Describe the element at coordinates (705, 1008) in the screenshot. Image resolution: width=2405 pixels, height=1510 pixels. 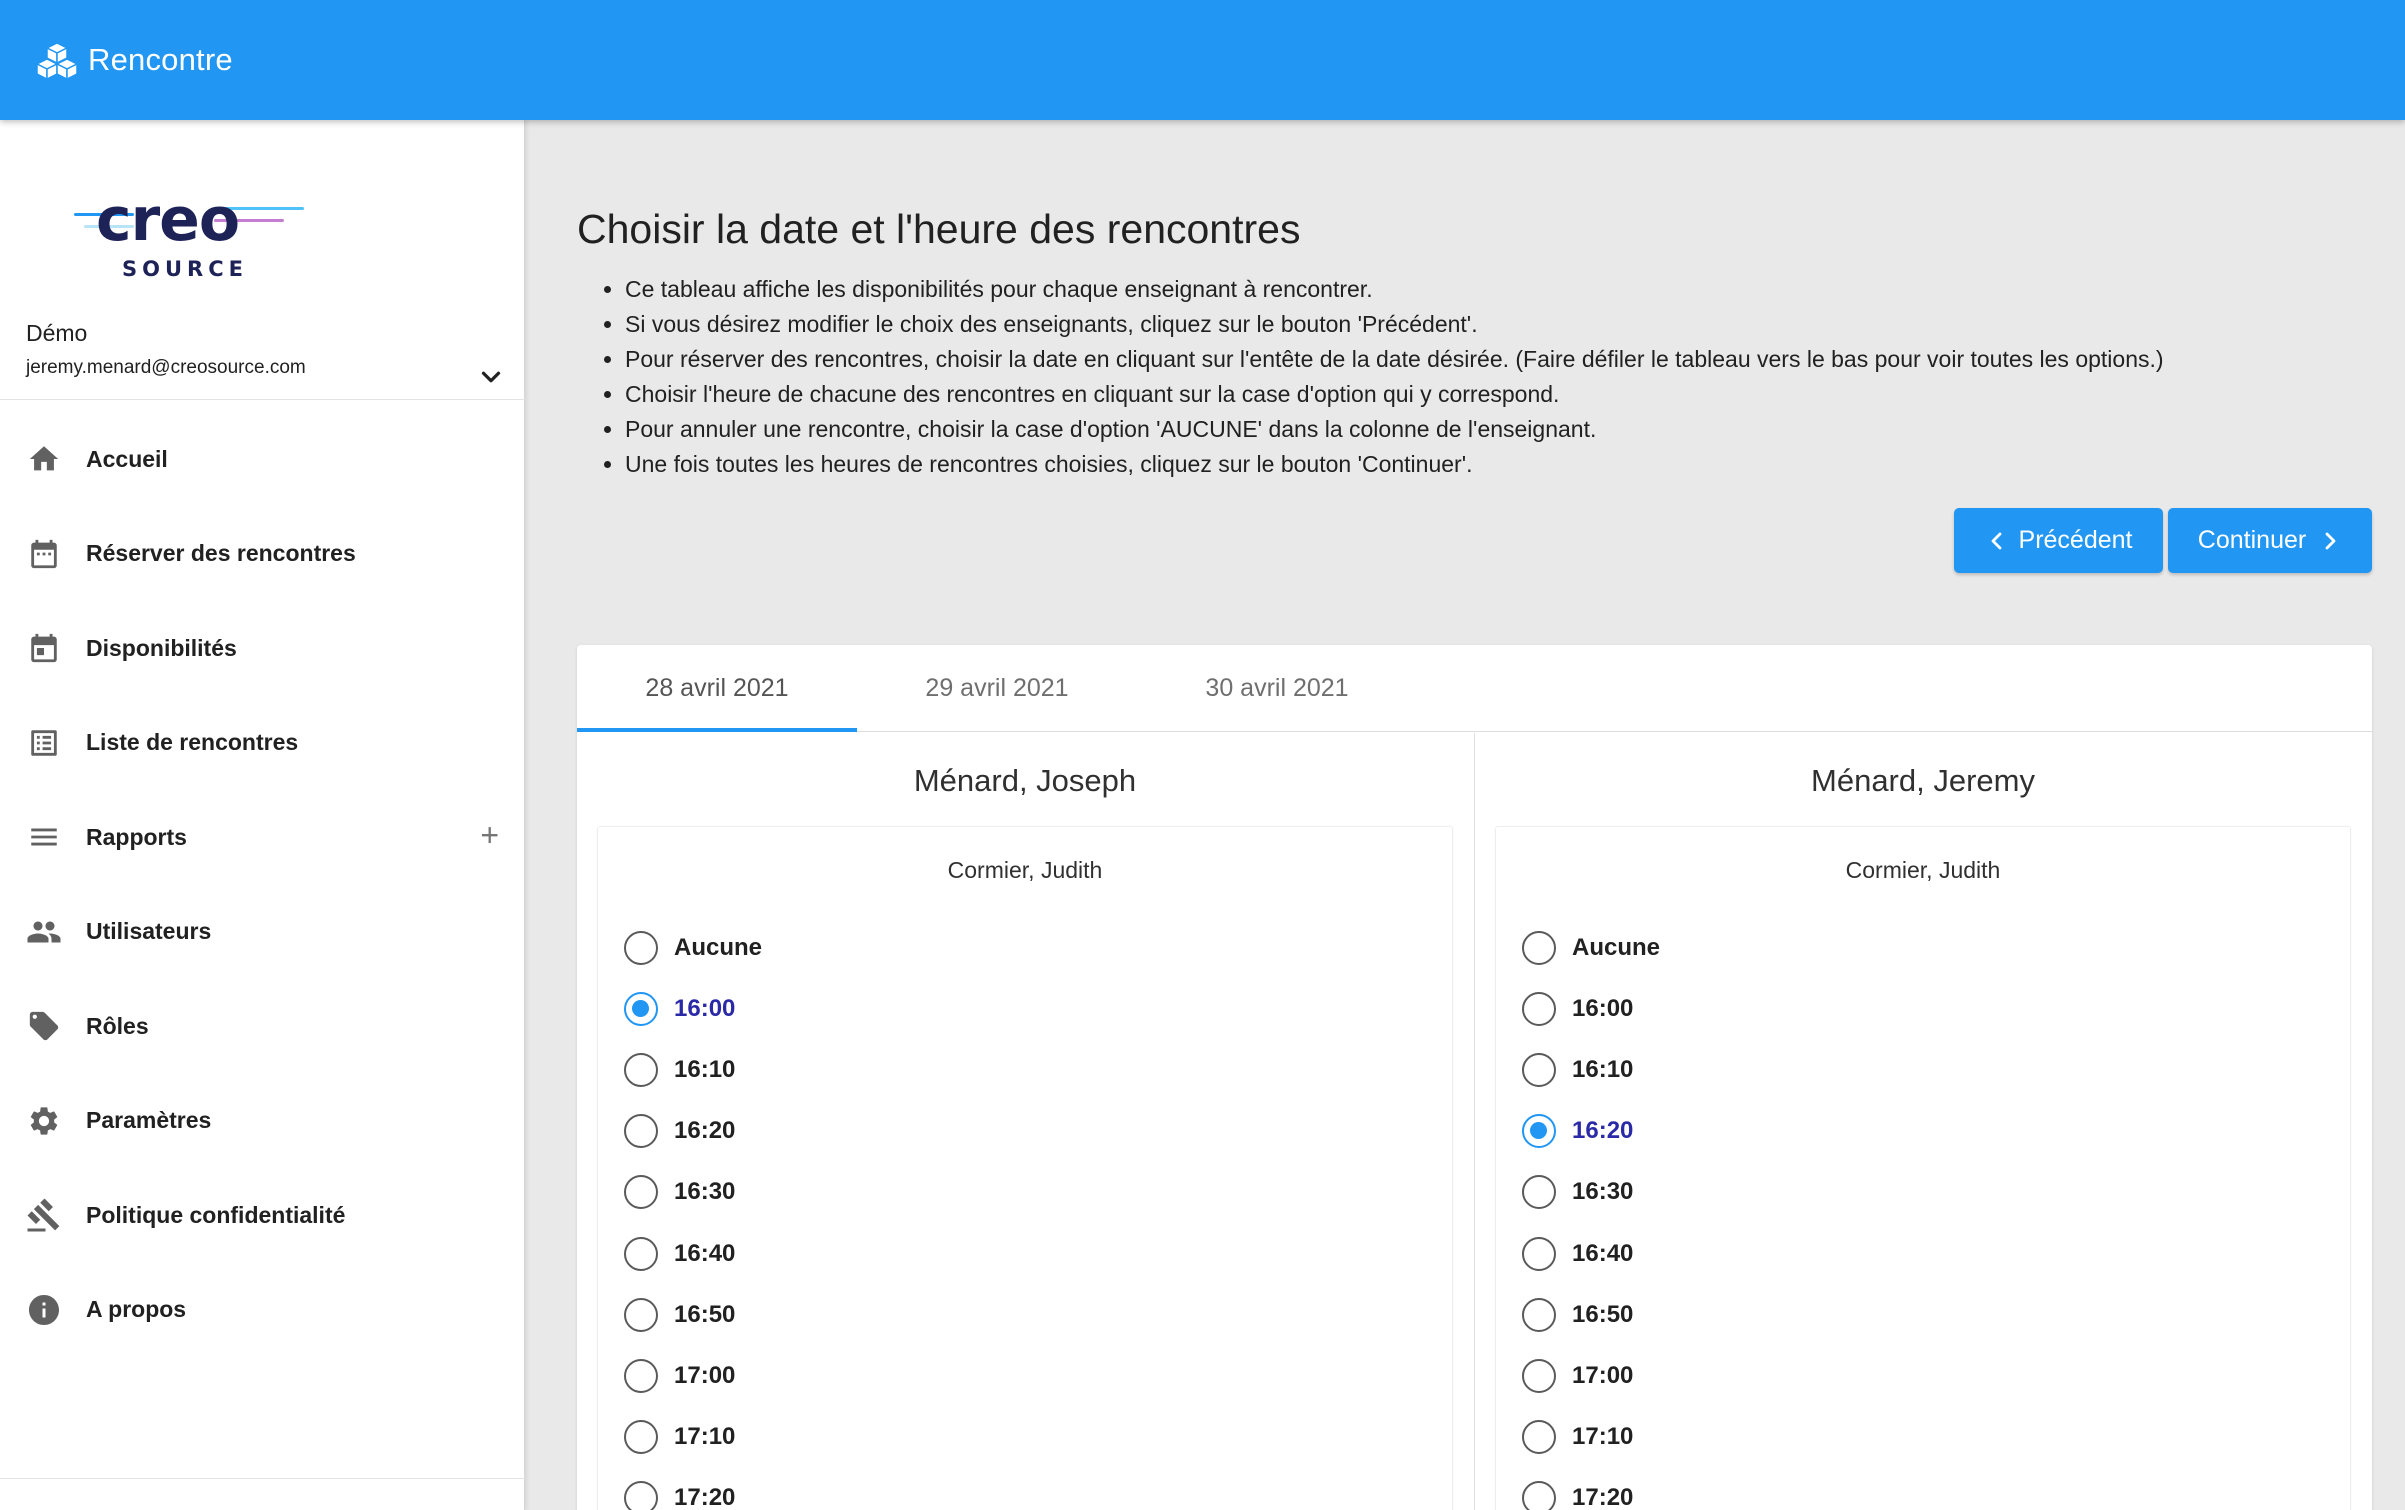
I see `time-option-label: 16:00` at that location.